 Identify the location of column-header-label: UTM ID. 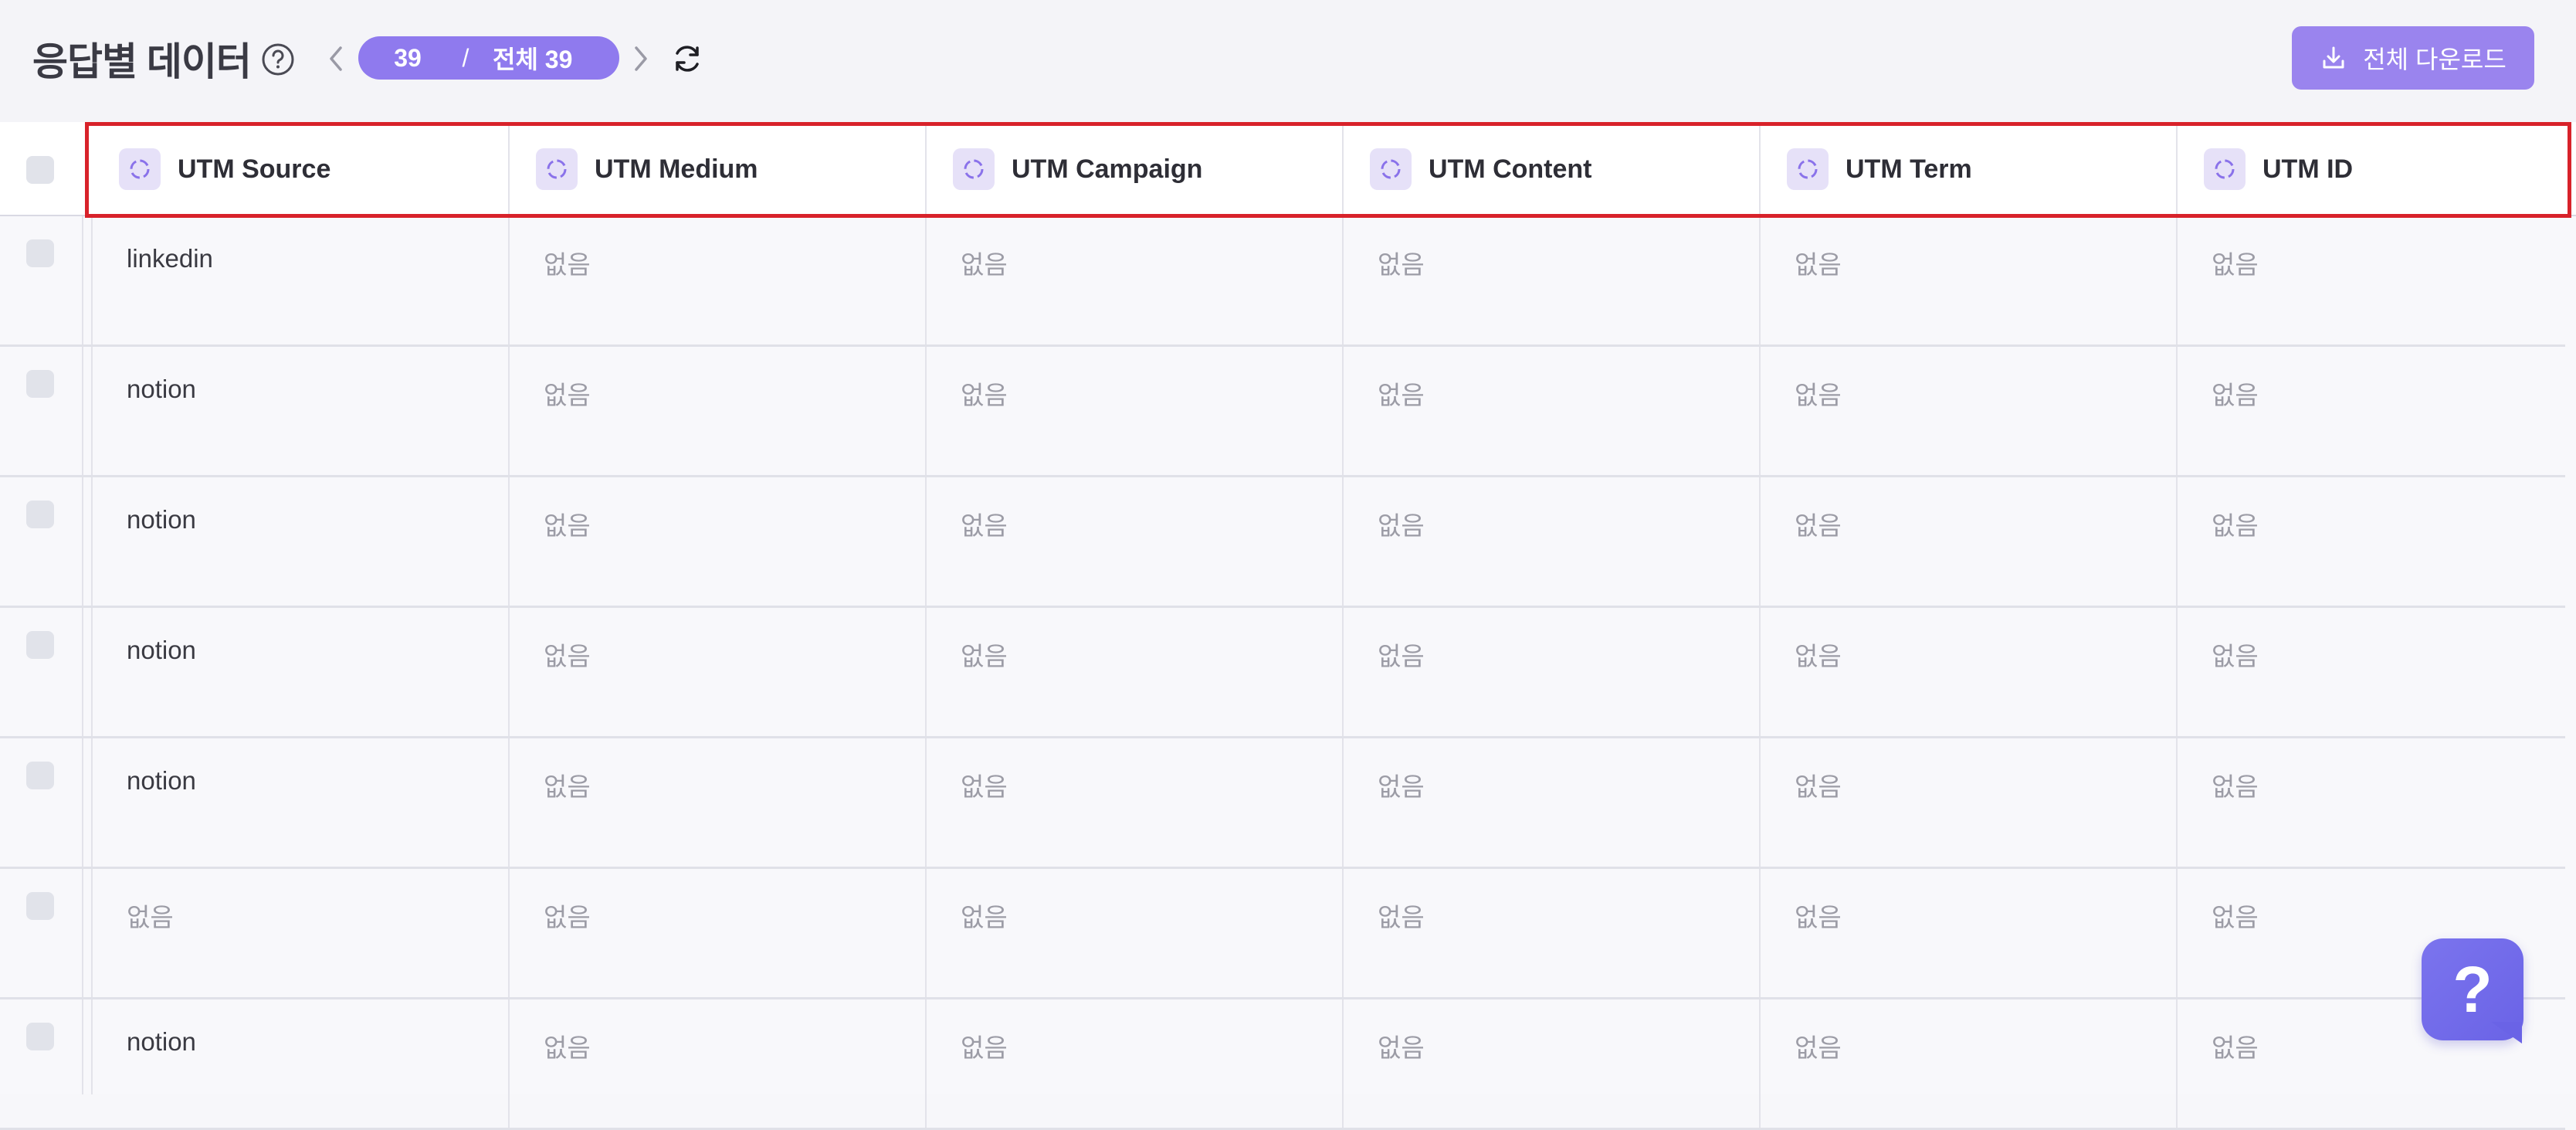
(2308, 169).